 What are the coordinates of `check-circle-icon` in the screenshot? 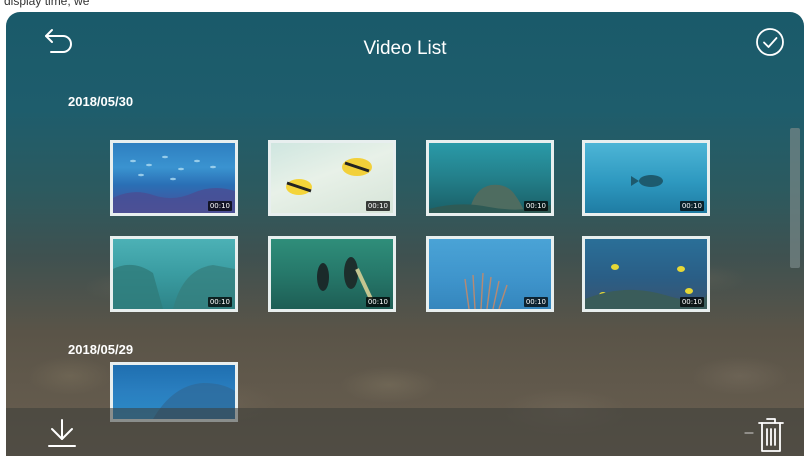 It's located at (770, 42).